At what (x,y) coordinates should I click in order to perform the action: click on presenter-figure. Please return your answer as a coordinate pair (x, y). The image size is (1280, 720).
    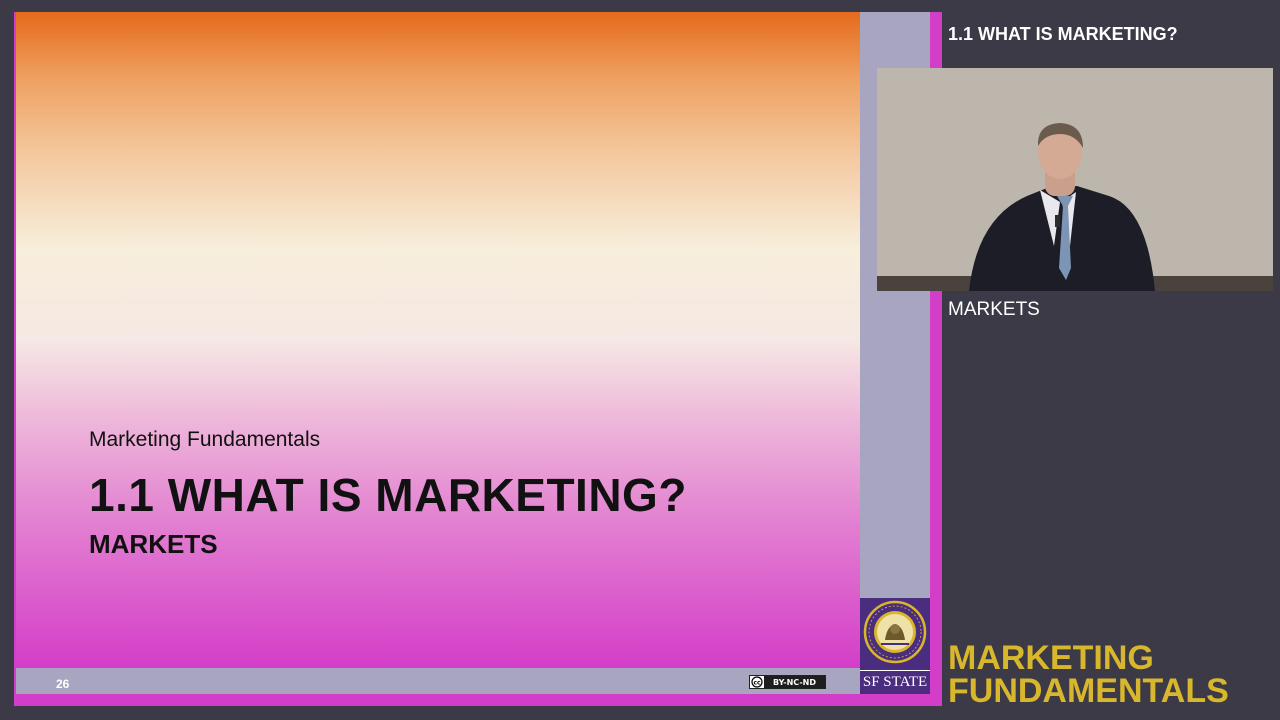
    Looking at the image, I should click on (1075, 179).